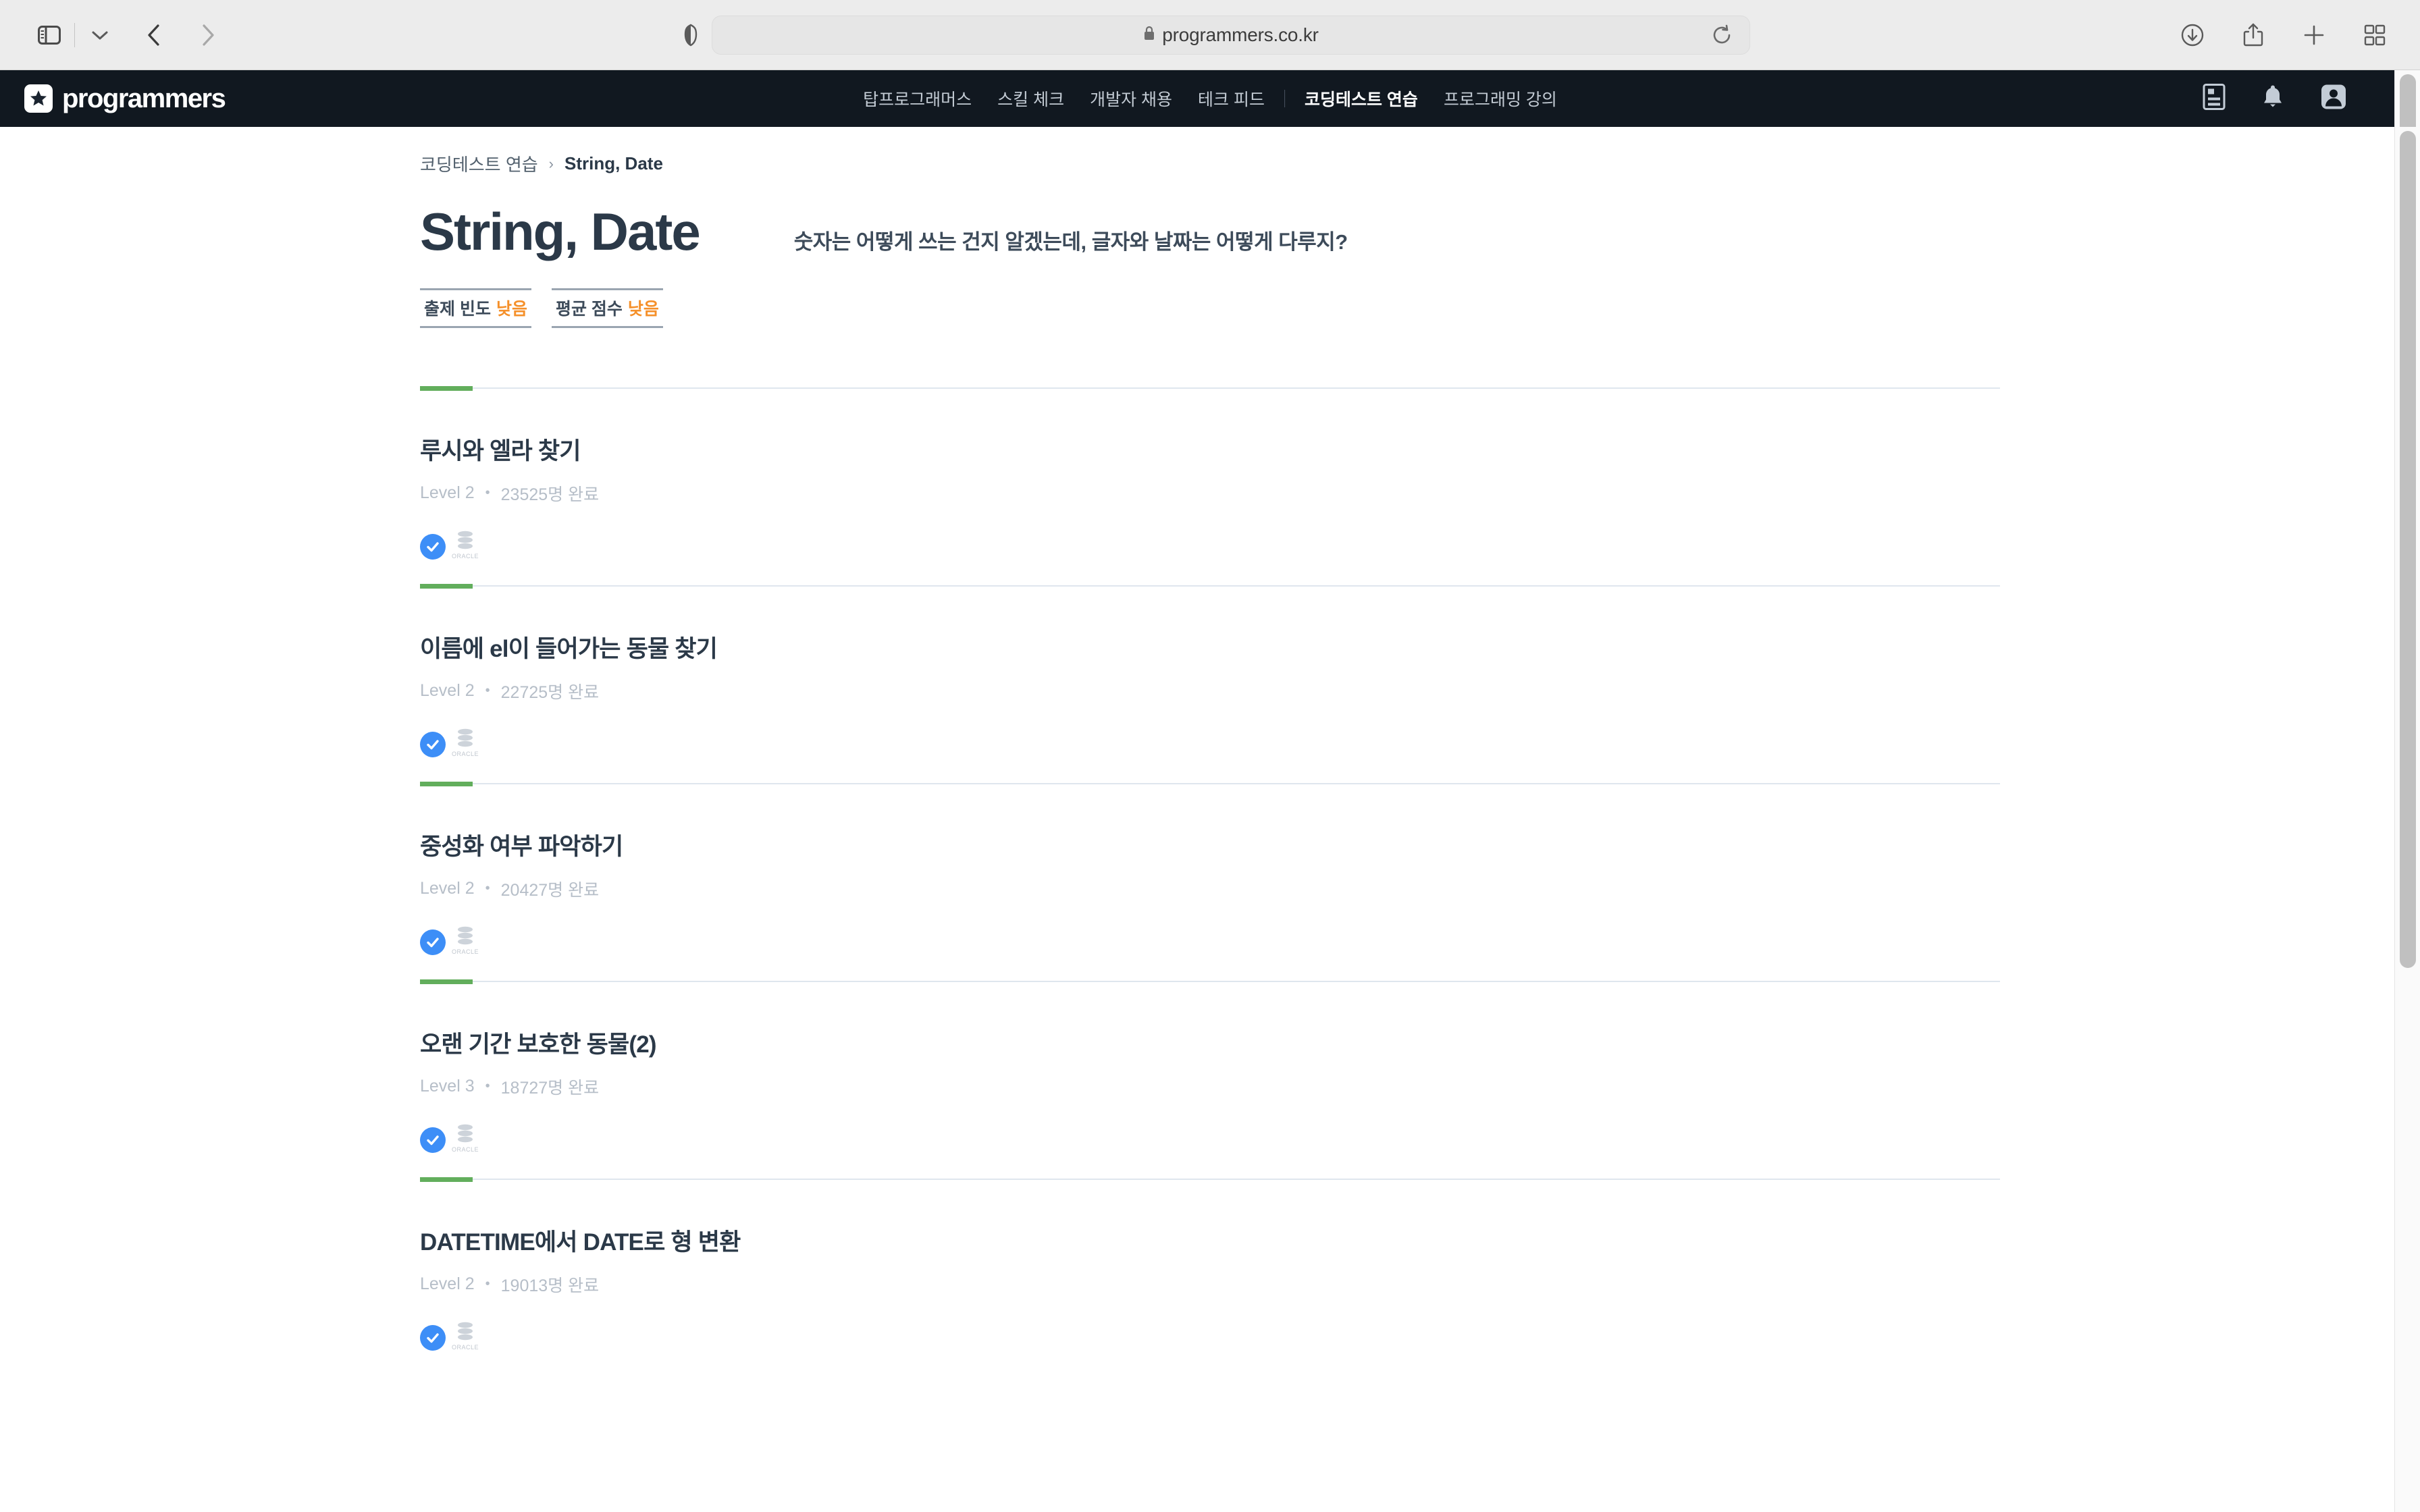 This screenshot has height=1512, width=2420. Describe the element at coordinates (589, 309) in the screenshot. I see `badge-average-score-label: 평균 점수` at that location.